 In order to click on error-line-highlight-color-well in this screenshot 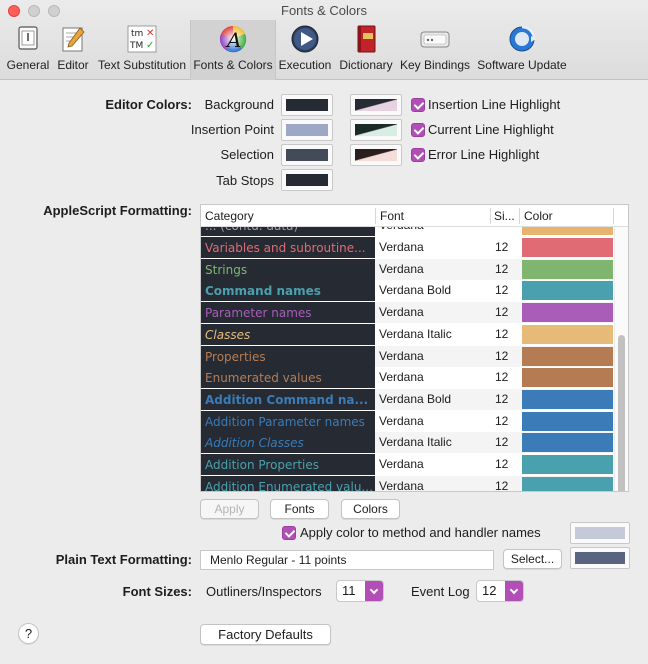, I will do `click(376, 155)`.